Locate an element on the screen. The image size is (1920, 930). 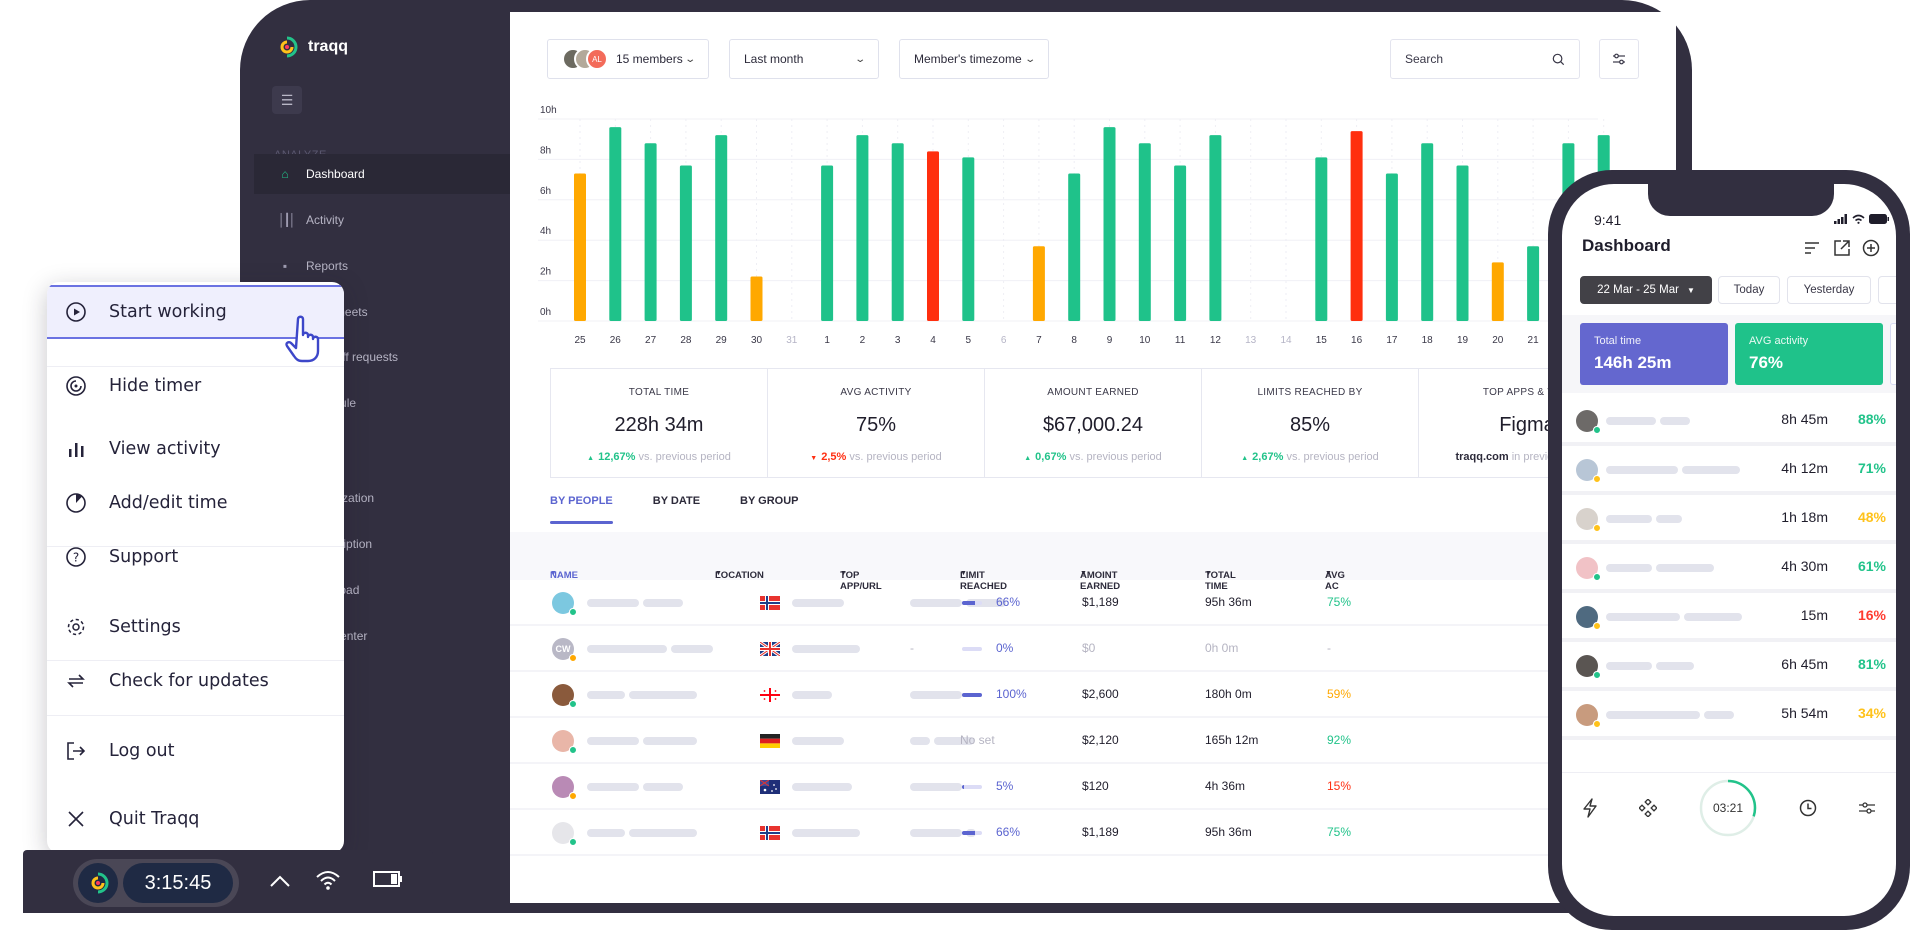
menu-item-settings: Settings is located at coordinates (195, 627).